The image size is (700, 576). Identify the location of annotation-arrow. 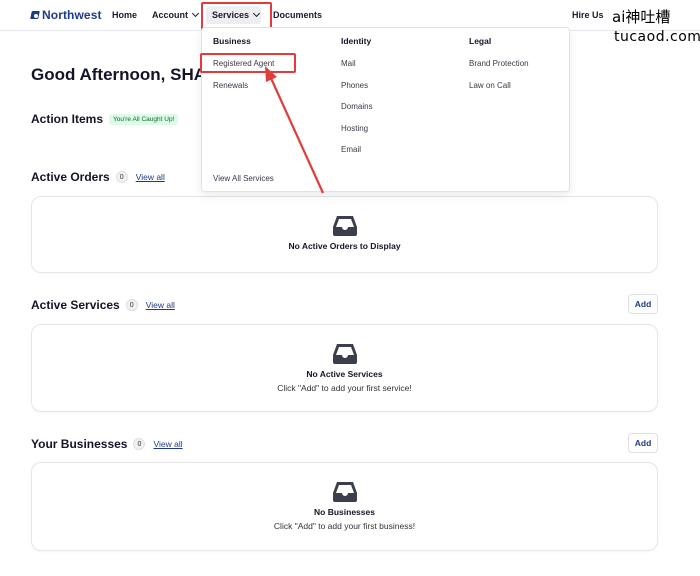
(295, 130).